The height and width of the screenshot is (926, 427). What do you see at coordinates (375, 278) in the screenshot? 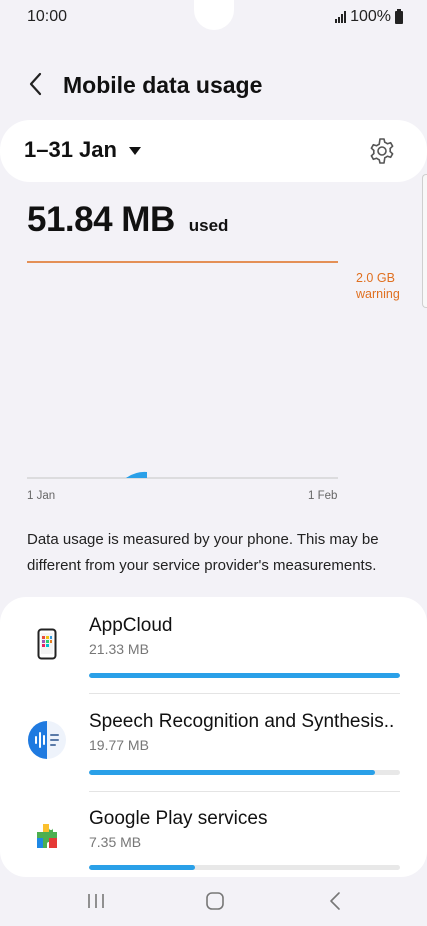
I see `warning-amount: 2.0 GB` at bounding box center [375, 278].